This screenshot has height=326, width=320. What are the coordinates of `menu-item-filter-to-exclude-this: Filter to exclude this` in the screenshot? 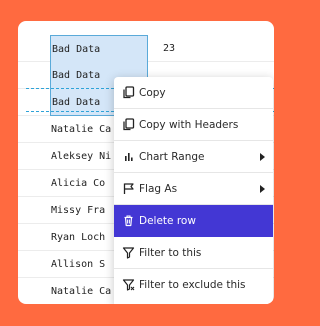 It's located at (193, 285).